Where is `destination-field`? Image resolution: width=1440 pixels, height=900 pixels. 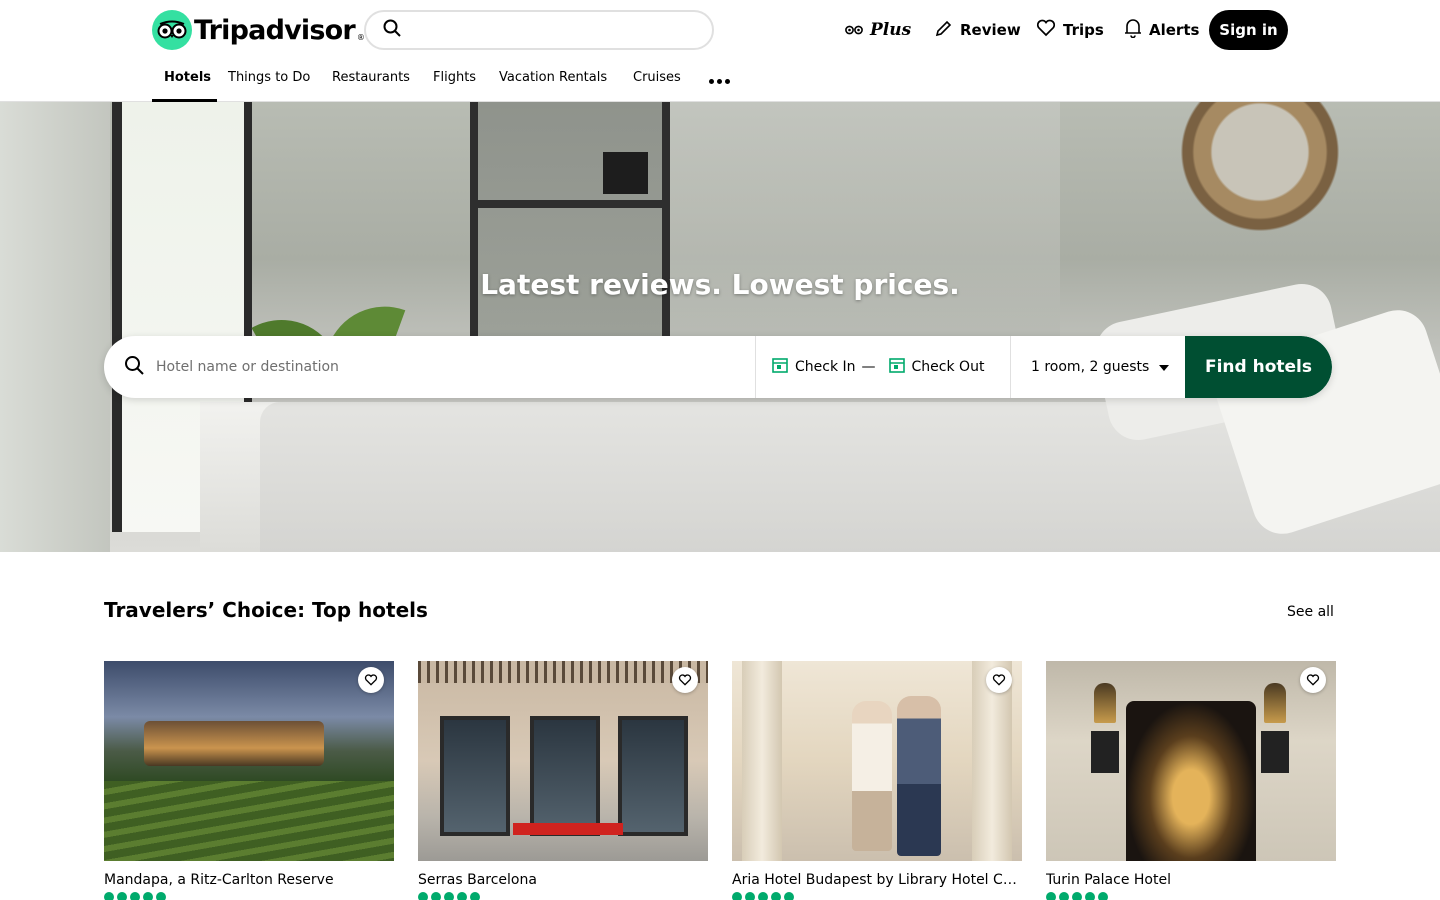
destination-field is located at coordinates (429, 367).